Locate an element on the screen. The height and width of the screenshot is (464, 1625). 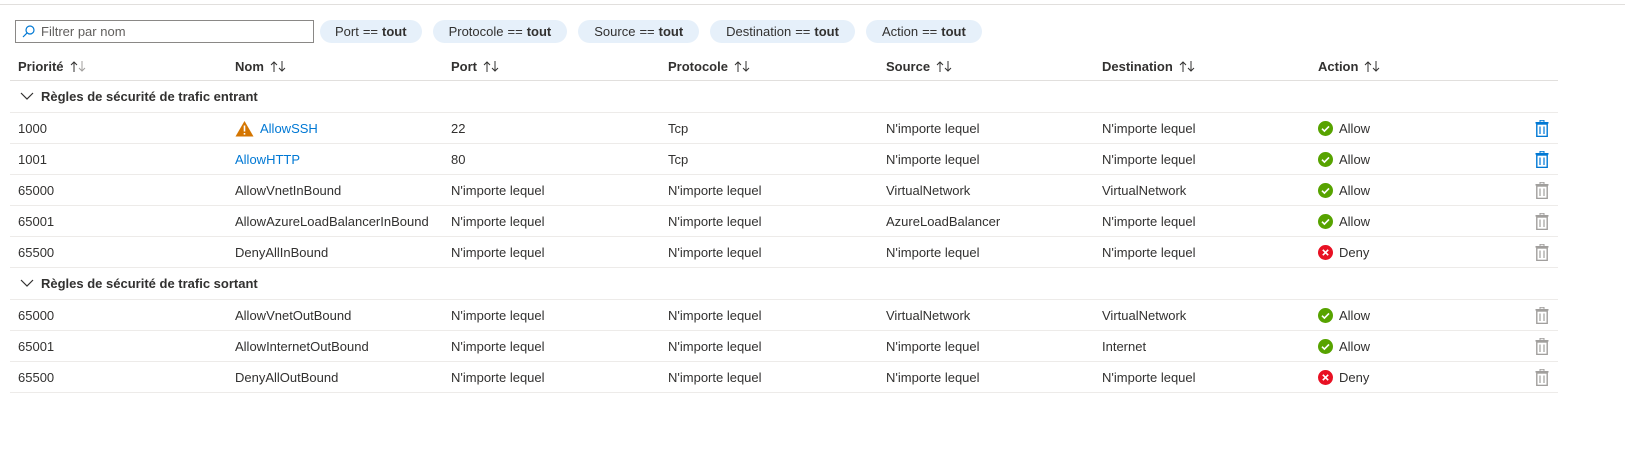
cell-name: AllowSSH is located at coordinates (276, 128).